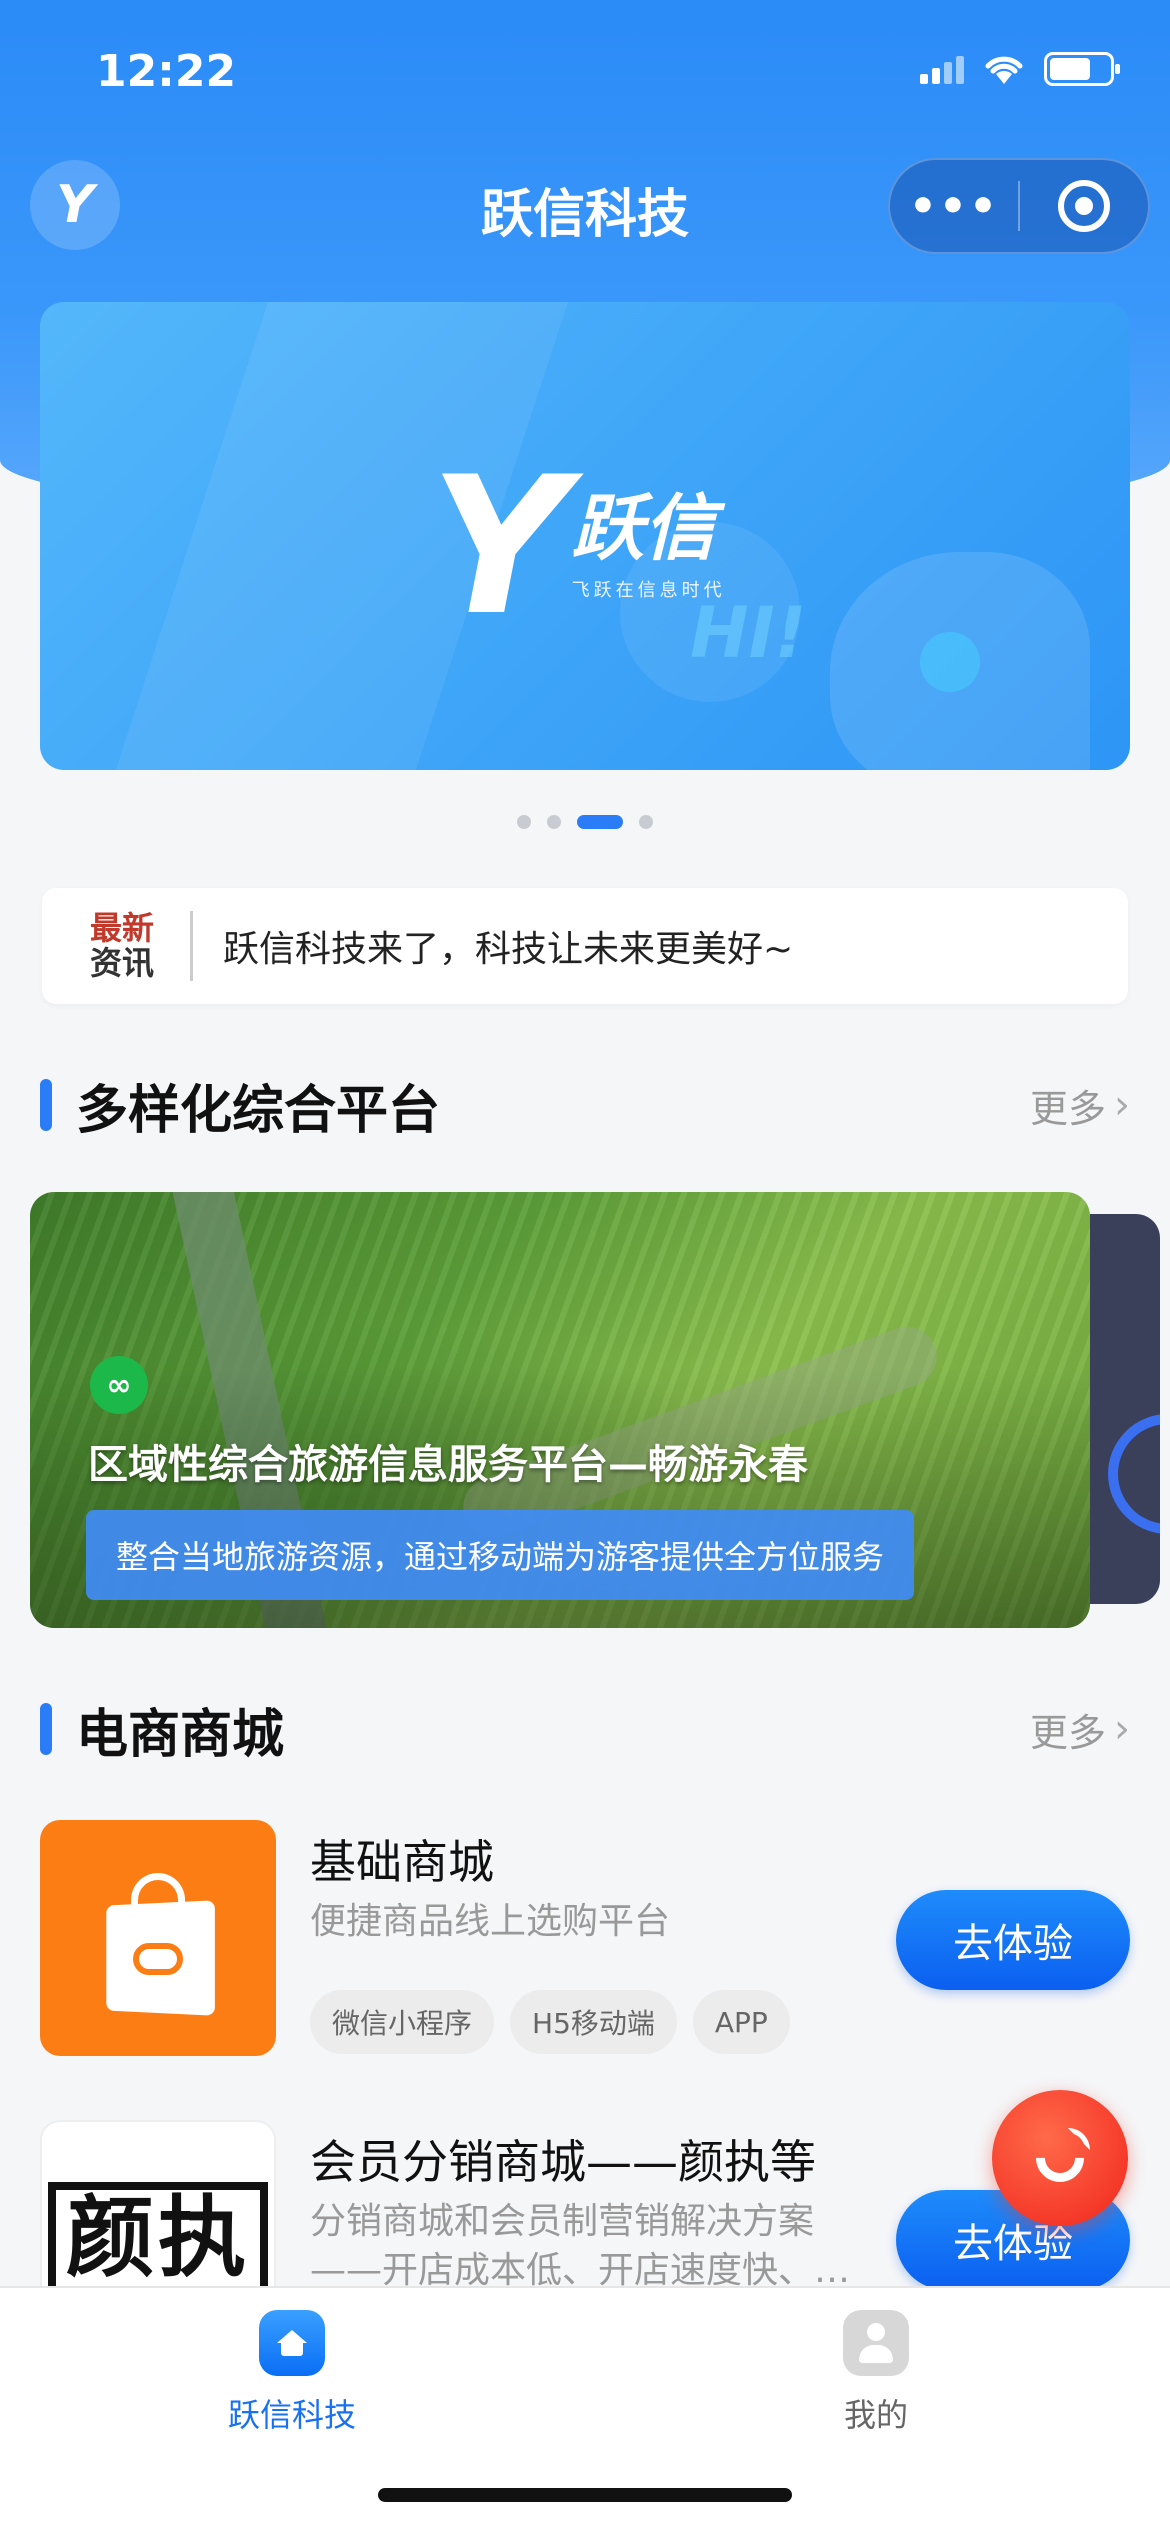 Image resolution: width=1170 pixels, height=2532 pixels. What do you see at coordinates (291, 2415) in the screenshot?
I see `tab-label: 跃信科技` at bounding box center [291, 2415].